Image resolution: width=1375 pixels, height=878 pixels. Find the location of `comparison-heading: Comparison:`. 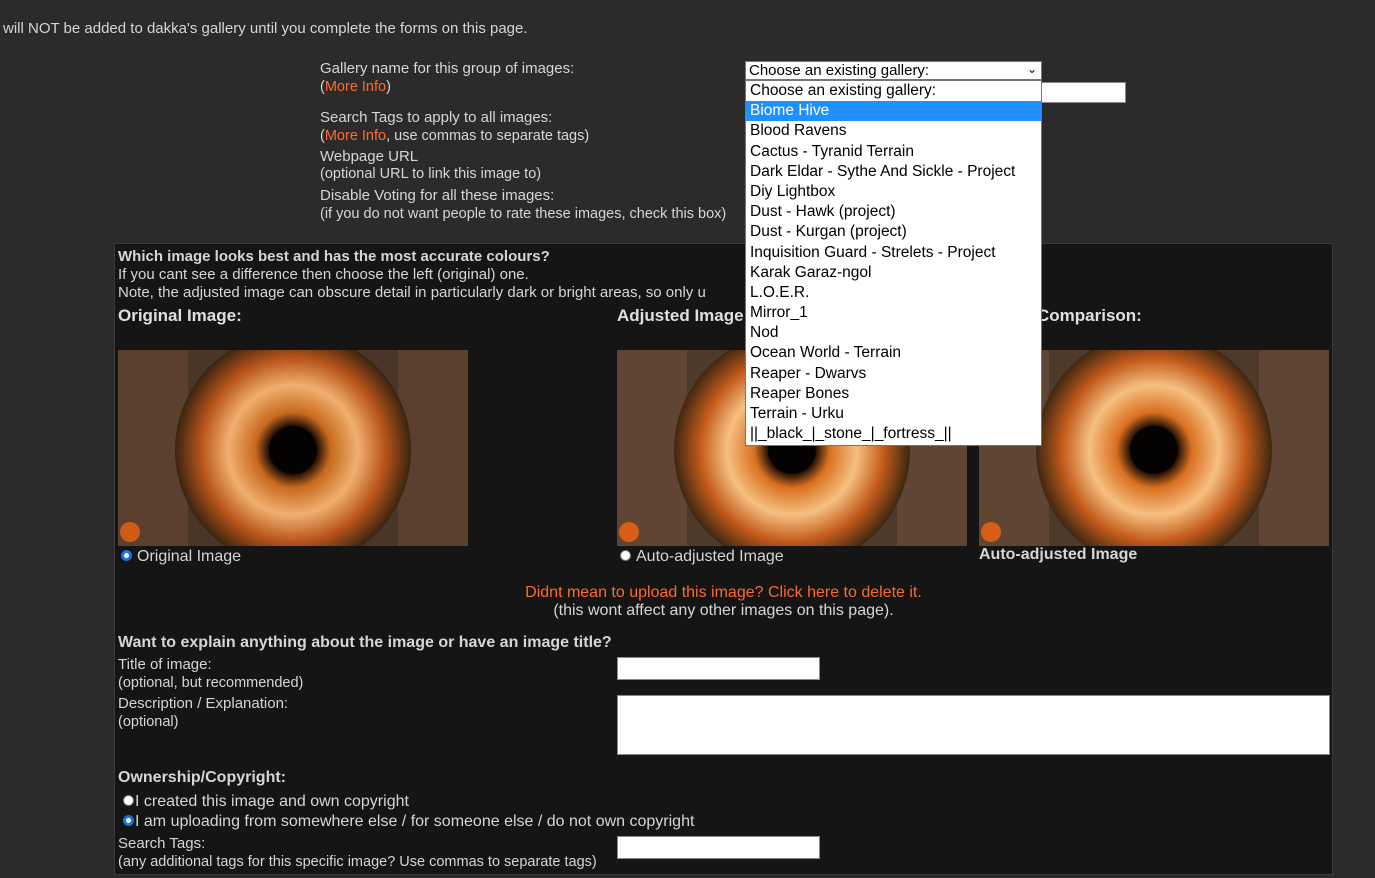

comparison-heading: Comparison: is located at coordinates (1089, 315).